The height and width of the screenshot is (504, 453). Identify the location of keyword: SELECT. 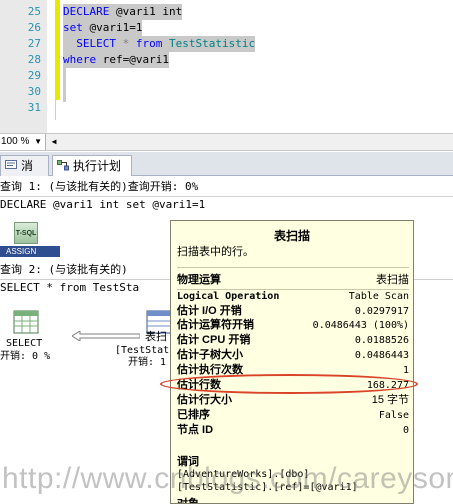
(96, 43).